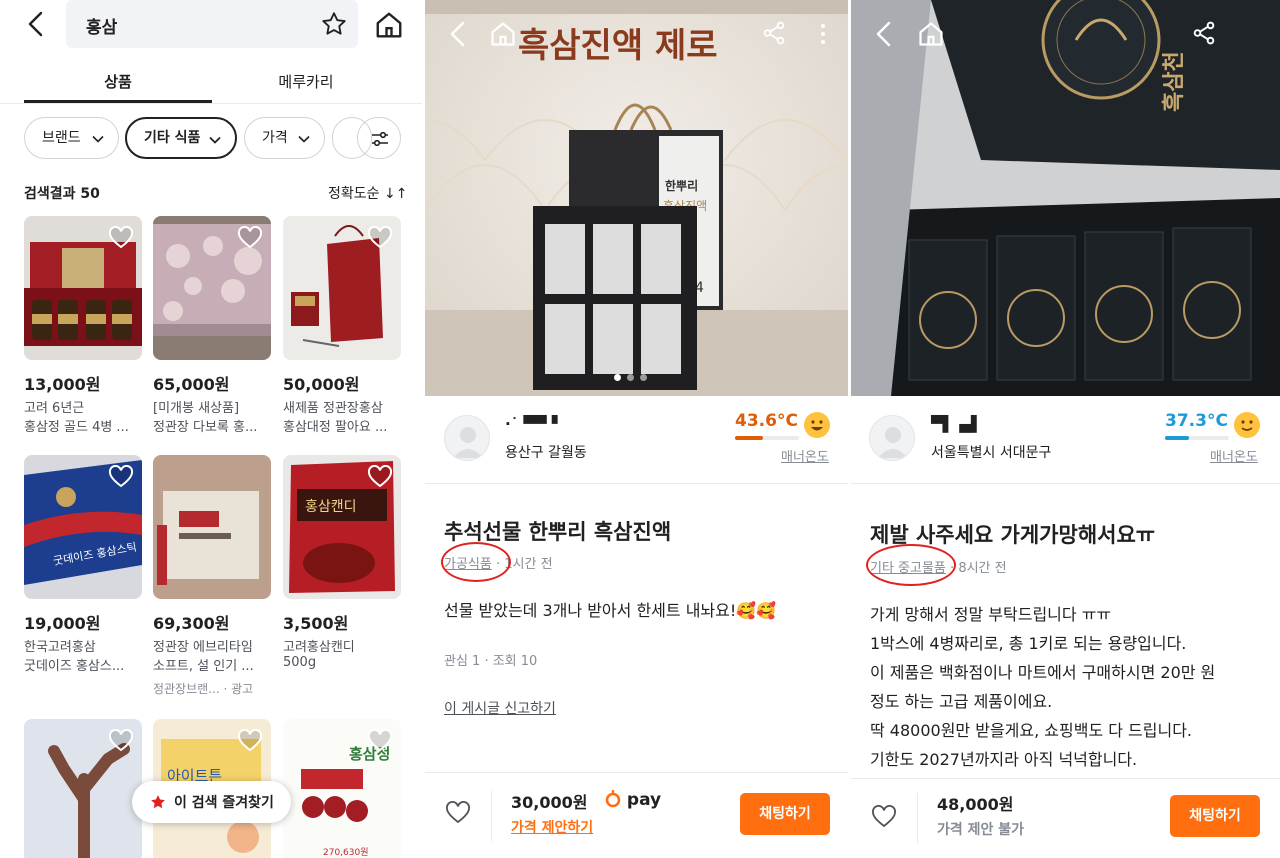 The width and height of the screenshot is (1280, 858). I want to click on tab-underline, so click(118, 101).